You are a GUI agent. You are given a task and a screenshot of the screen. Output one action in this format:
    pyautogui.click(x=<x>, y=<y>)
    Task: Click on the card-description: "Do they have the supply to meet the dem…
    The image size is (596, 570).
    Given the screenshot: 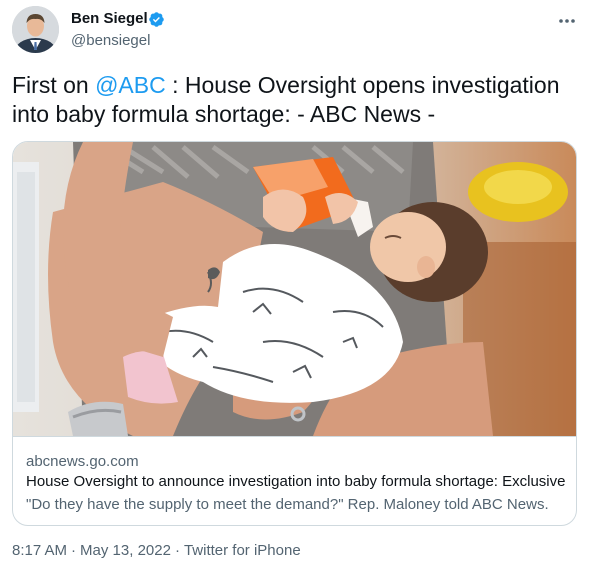 What is the action you would take?
    pyautogui.click(x=287, y=504)
    